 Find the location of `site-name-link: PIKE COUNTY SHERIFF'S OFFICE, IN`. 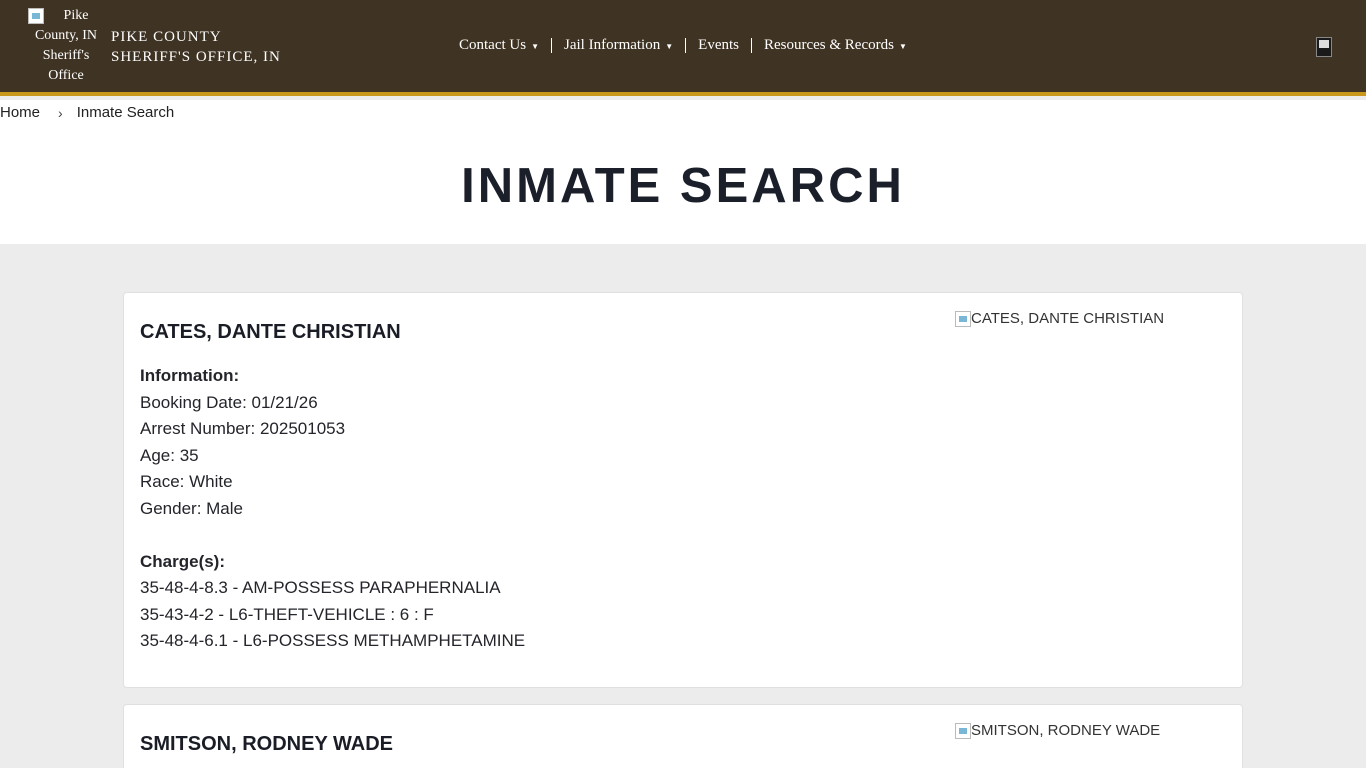

site-name-link: PIKE COUNTY SHERIFF'S OFFICE, IN is located at coordinates (211, 47).